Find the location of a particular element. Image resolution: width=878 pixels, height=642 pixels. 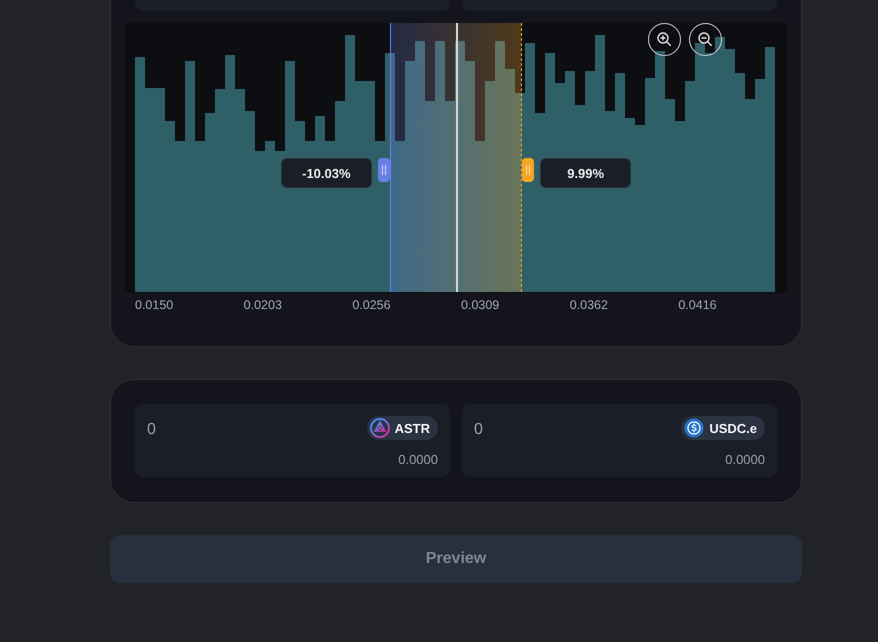

axis-label: 0.0256 is located at coordinates (372, 305).